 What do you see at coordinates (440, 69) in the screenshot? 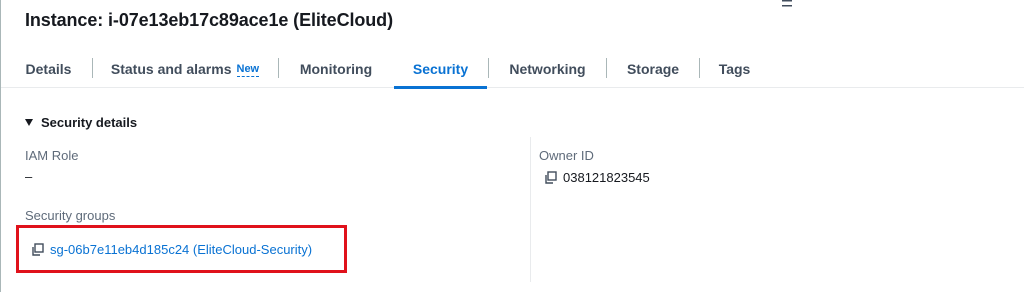
I see `tab-security: Security` at bounding box center [440, 69].